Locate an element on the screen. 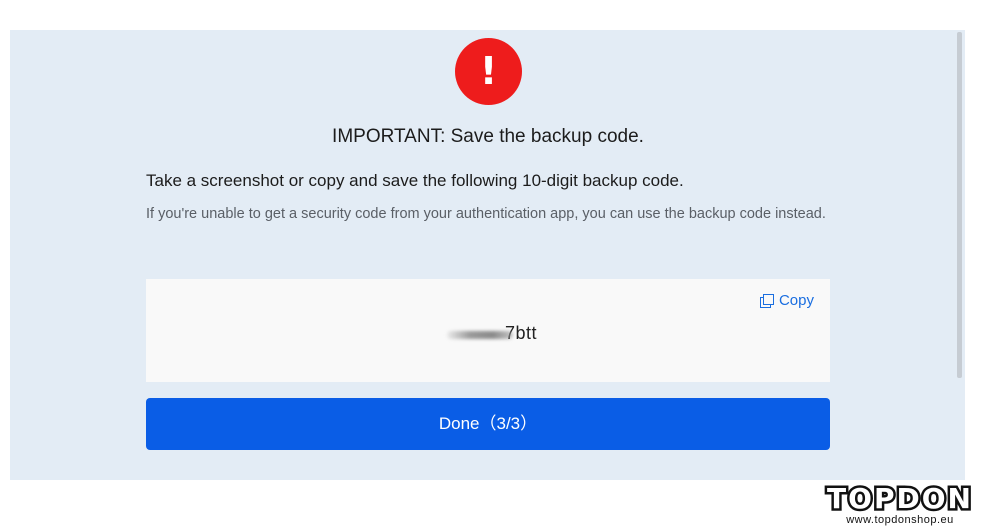 The height and width of the screenshot is (531, 1000). backup-code: 7btt is located at coordinates (488, 333).